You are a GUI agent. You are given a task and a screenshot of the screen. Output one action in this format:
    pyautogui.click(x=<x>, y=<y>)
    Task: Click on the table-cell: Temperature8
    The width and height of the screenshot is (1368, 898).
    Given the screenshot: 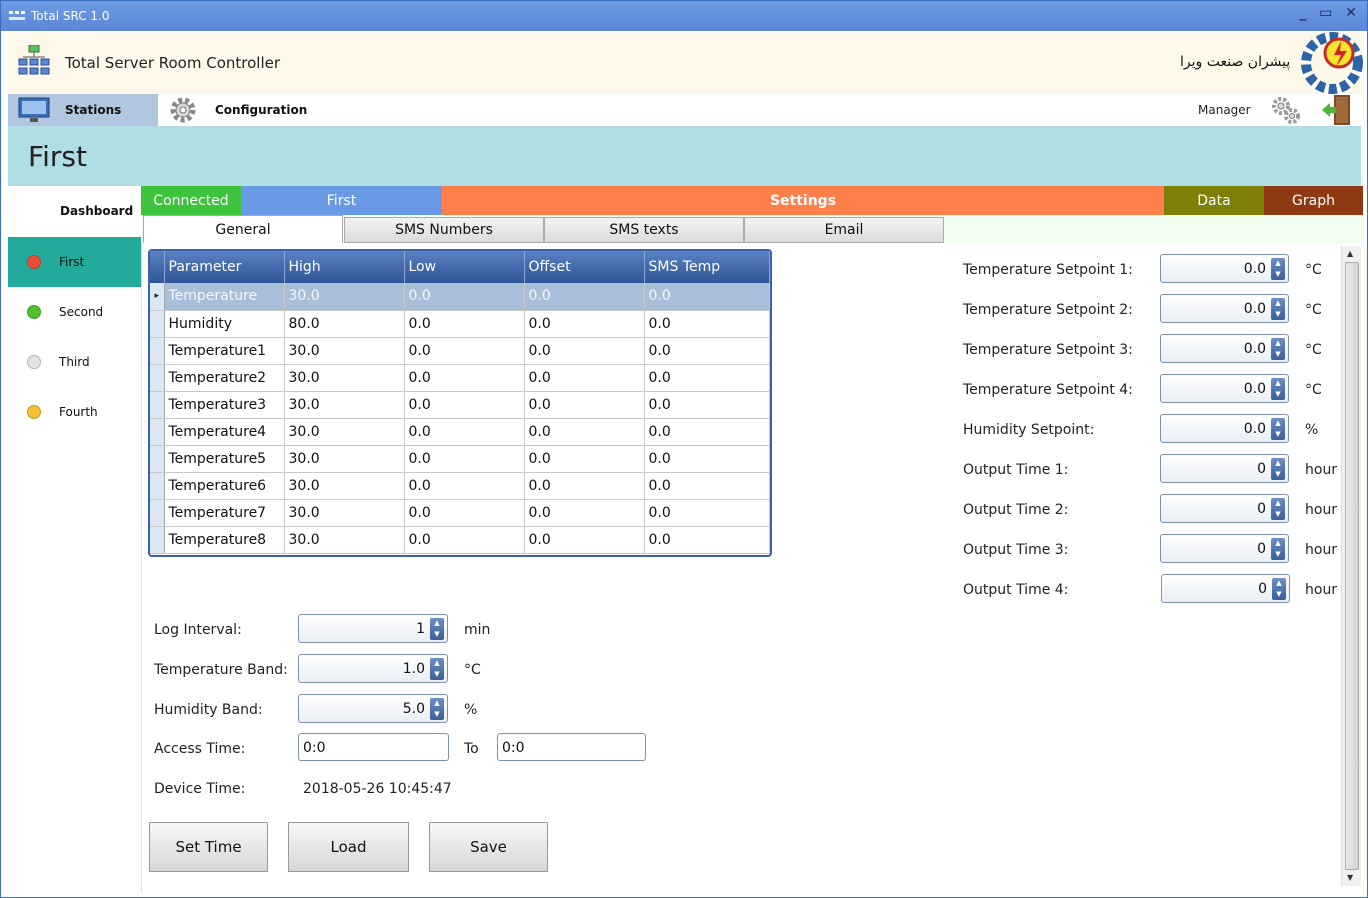 What is the action you would take?
    pyautogui.click(x=224, y=540)
    